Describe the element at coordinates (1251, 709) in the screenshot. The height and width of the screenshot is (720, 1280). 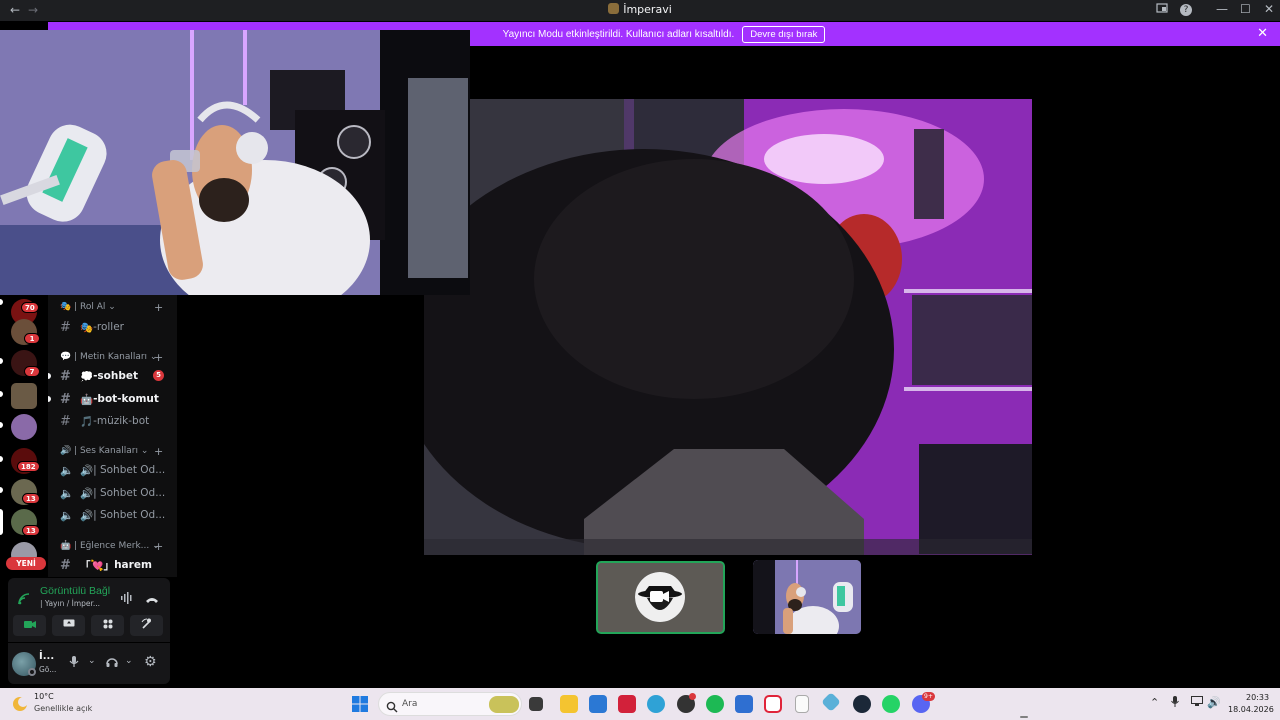
I see `clock-date: 18.04.2026` at that location.